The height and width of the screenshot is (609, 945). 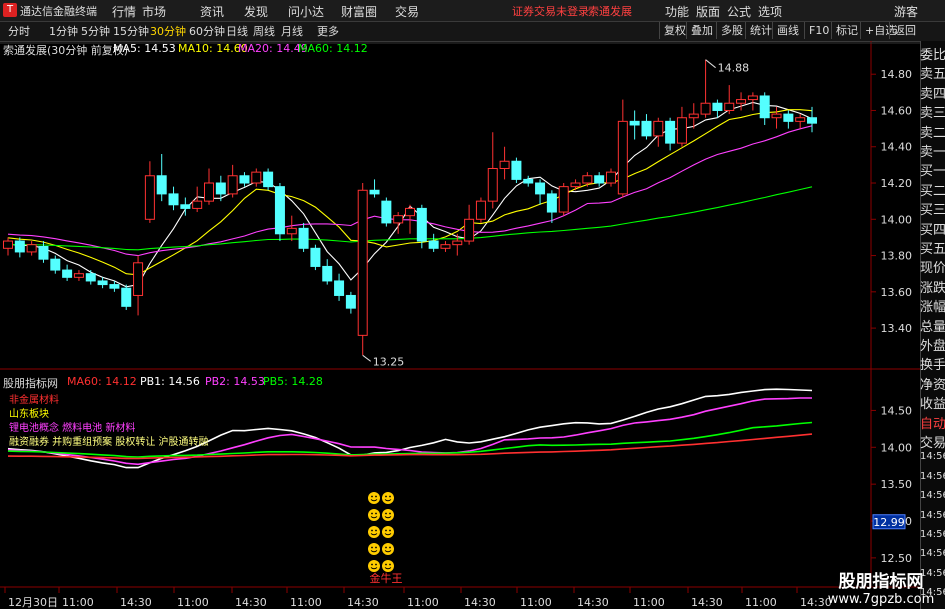 I want to click on y-tick-label-3: 14.20, so click(x=897, y=183).